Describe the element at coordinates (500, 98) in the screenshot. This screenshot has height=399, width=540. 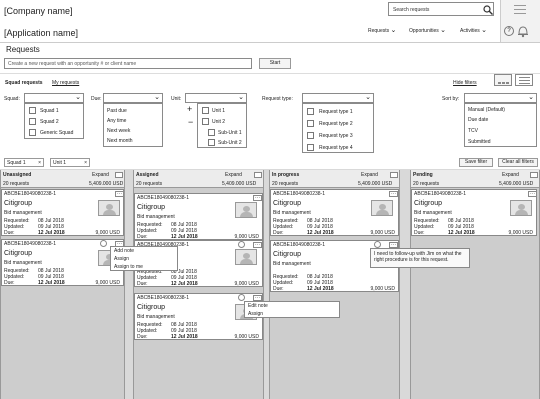
I see `sort-select: ⌄` at that location.